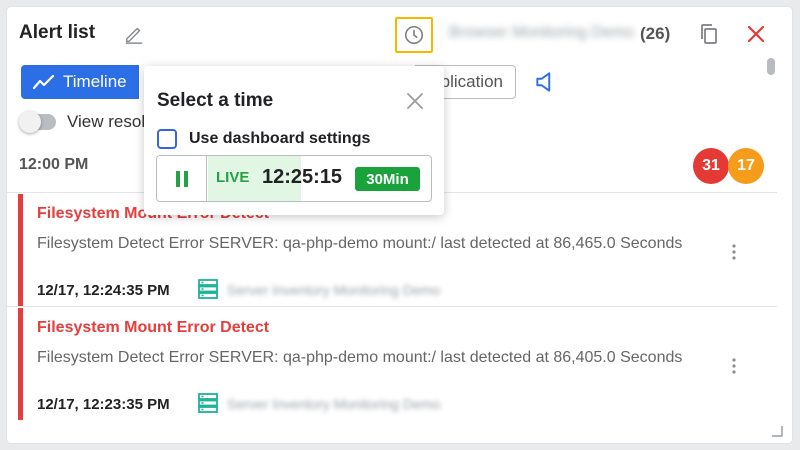 The width and height of the screenshot is (800, 450). I want to click on view-resolved-toggle, so click(37, 122).